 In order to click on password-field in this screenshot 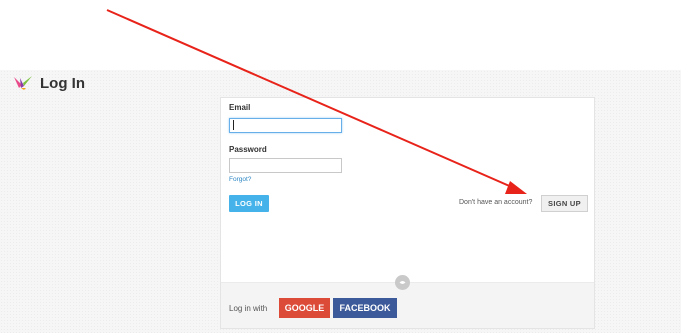, I will do `click(285, 165)`.